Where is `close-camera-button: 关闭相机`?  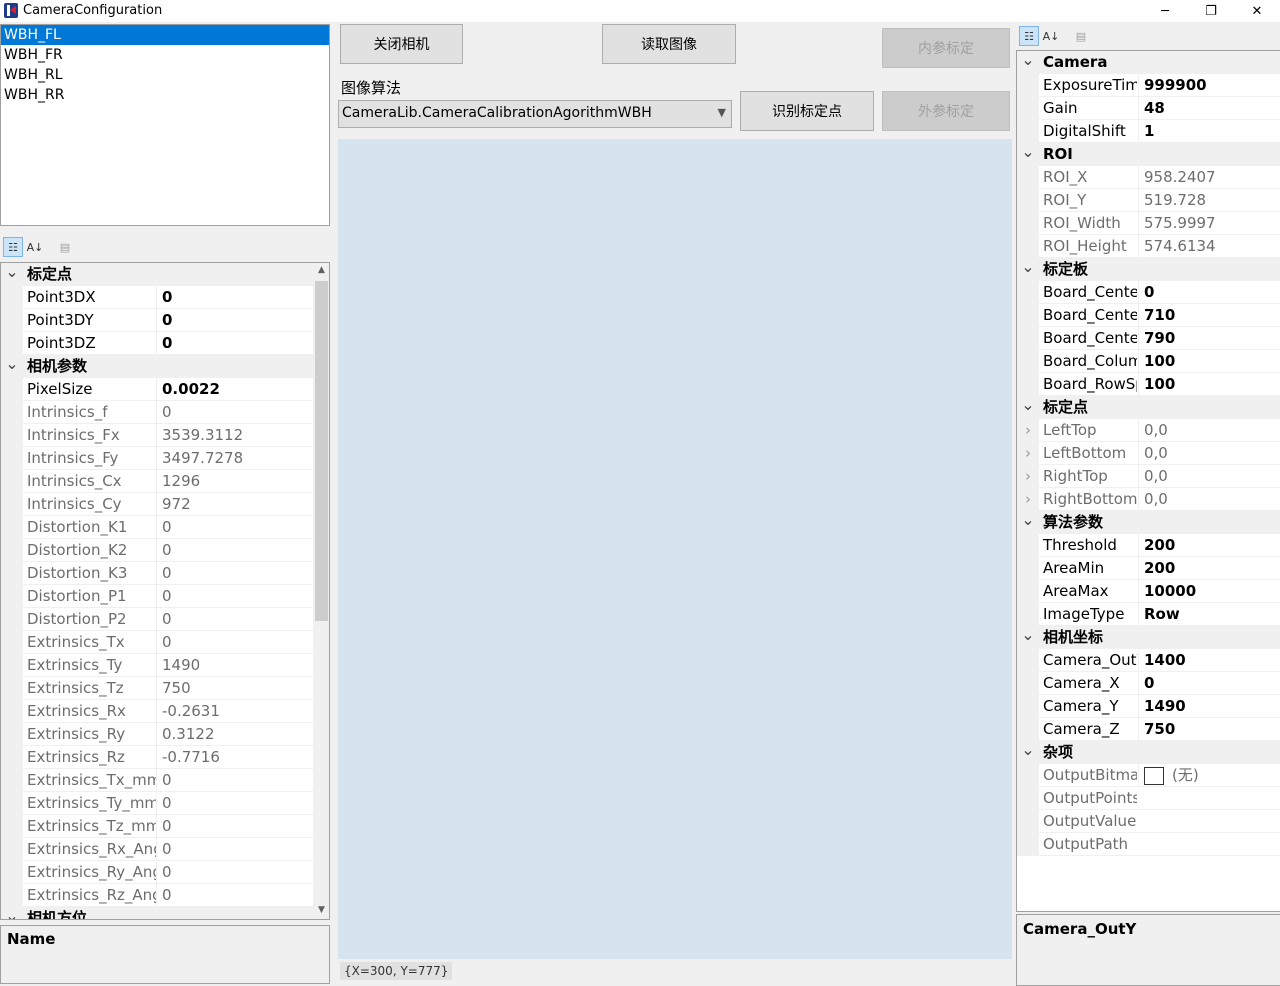
close-camera-button: 关闭相机 is located at coordinates (401, 44).